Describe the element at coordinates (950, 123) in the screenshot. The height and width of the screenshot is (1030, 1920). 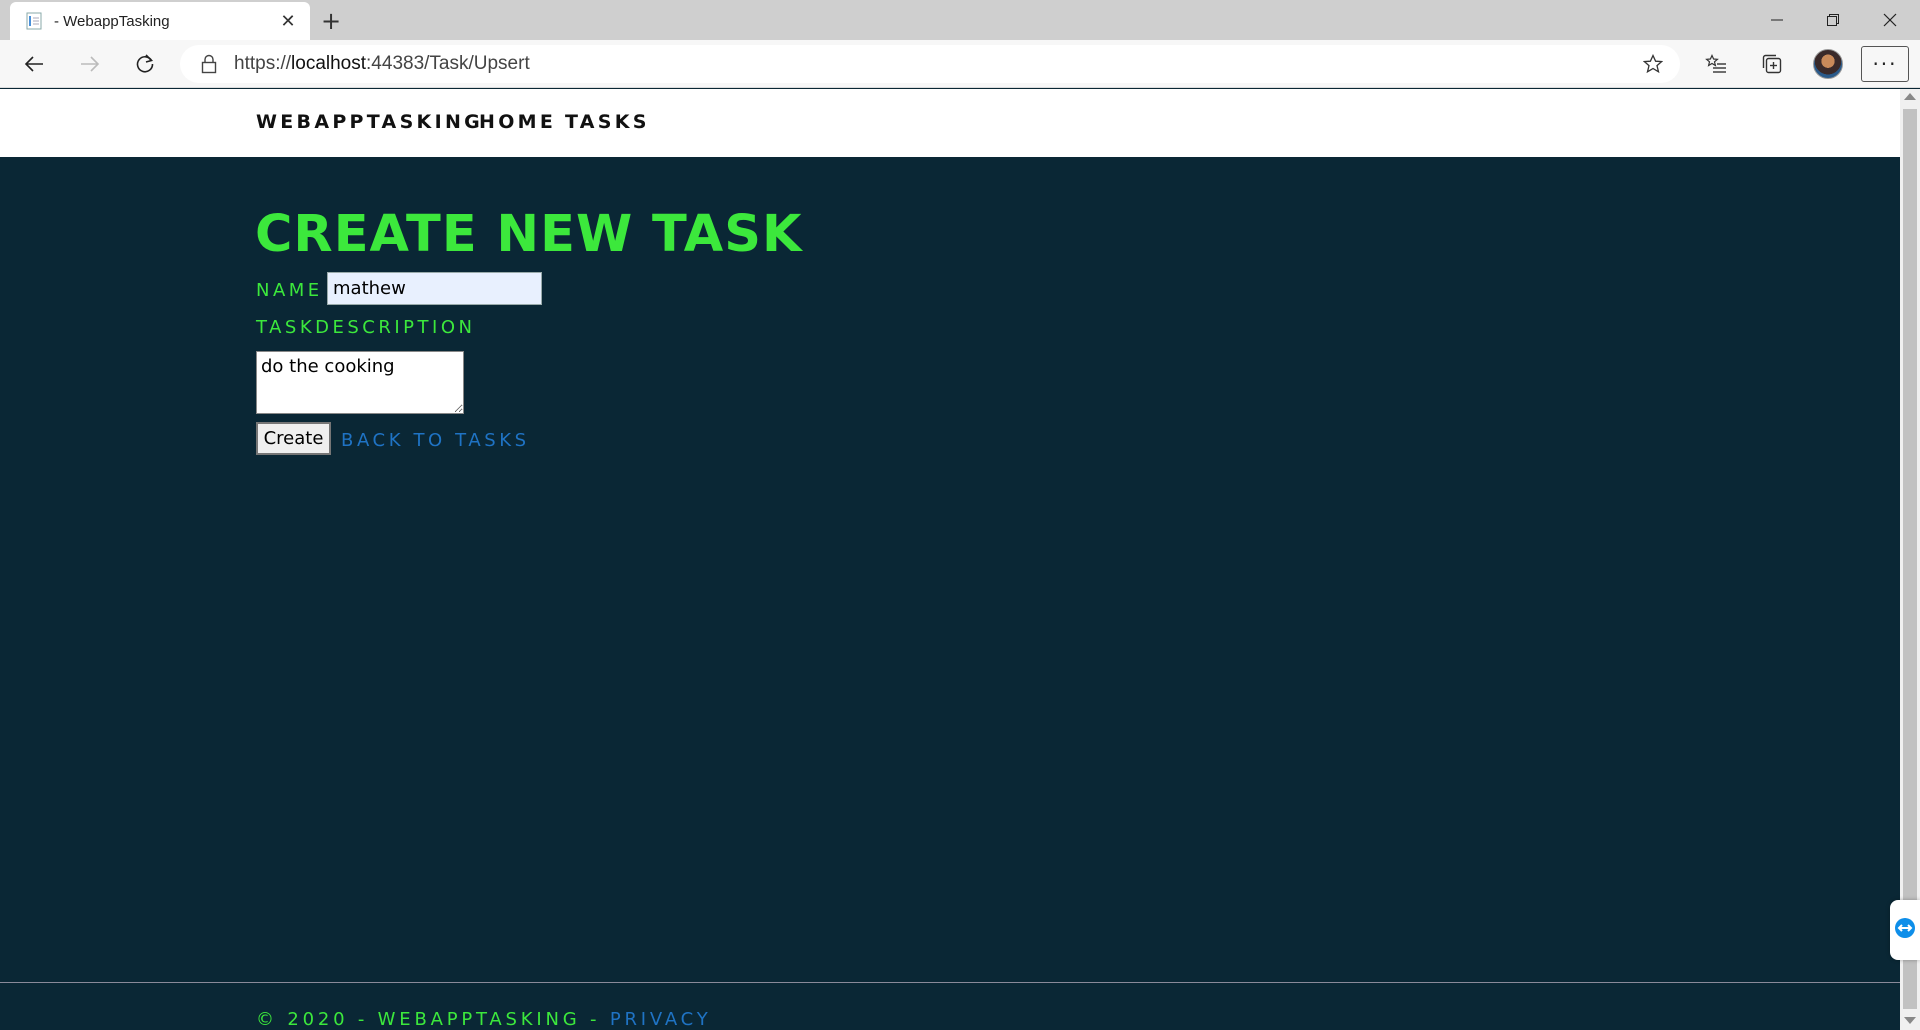
I see `site-navbar: WEBAPPTASKING HOME TASKS` at that location.